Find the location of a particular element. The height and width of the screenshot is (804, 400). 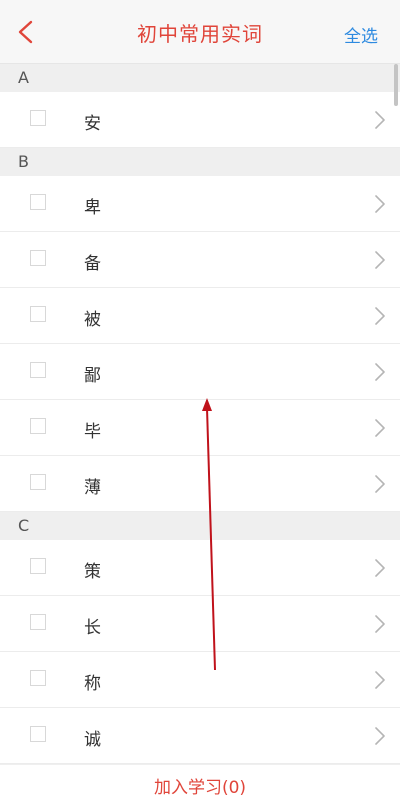

page-title: 初中常用实词 is located at coordinates (200, 34).